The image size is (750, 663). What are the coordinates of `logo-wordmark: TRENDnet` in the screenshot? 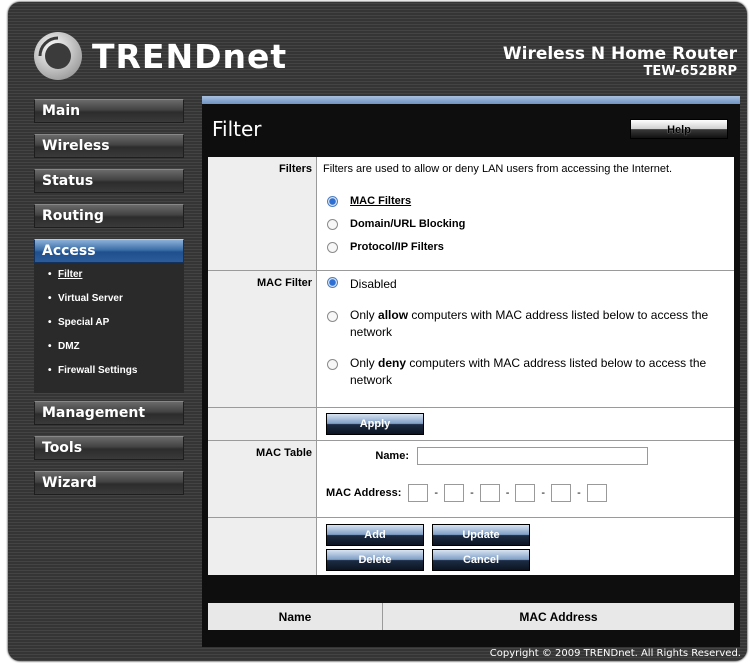 It's located at (190, 56).